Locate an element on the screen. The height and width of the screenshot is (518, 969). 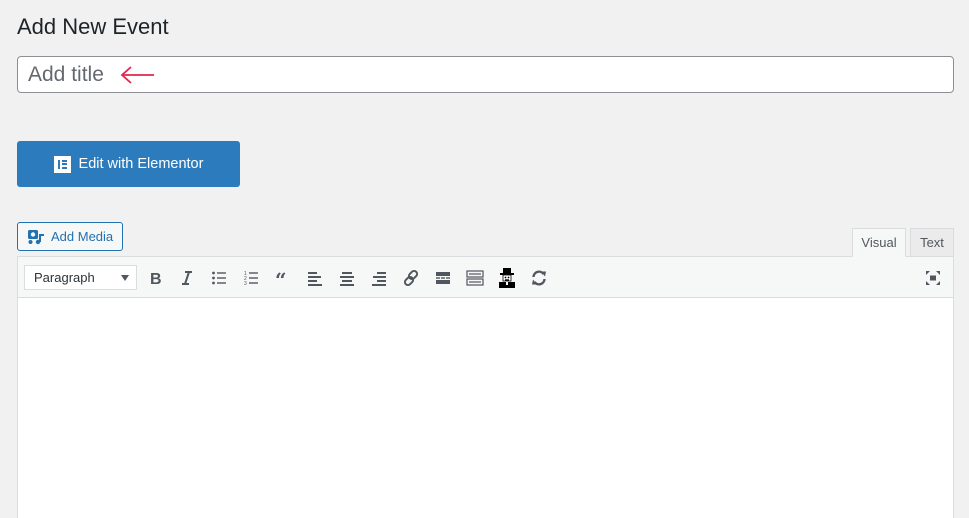
align-center-button is located at coordinates (347, 278).